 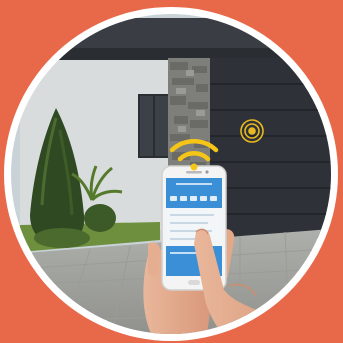 I want to click on signal-icon, so click(x=252, y=131).